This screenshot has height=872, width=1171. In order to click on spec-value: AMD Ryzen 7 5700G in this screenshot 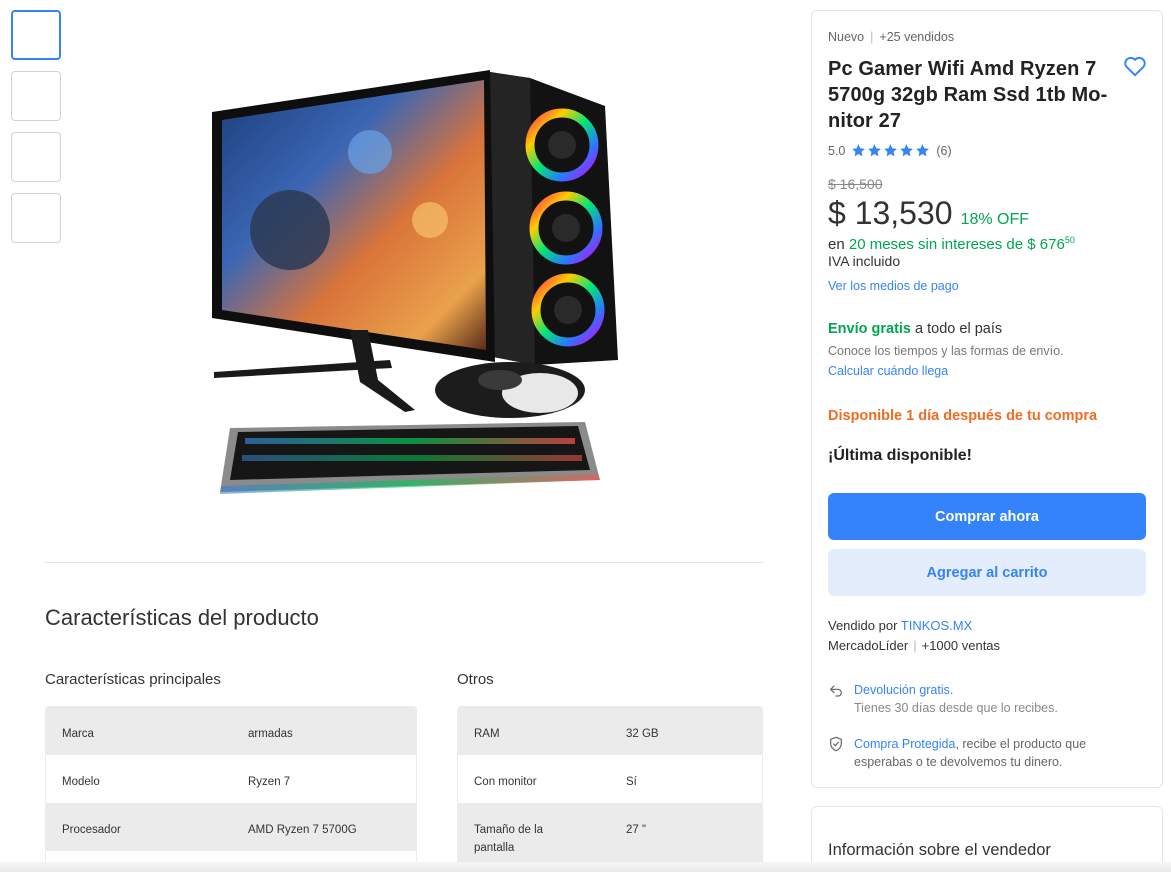, I will do `click(302, 830)`.